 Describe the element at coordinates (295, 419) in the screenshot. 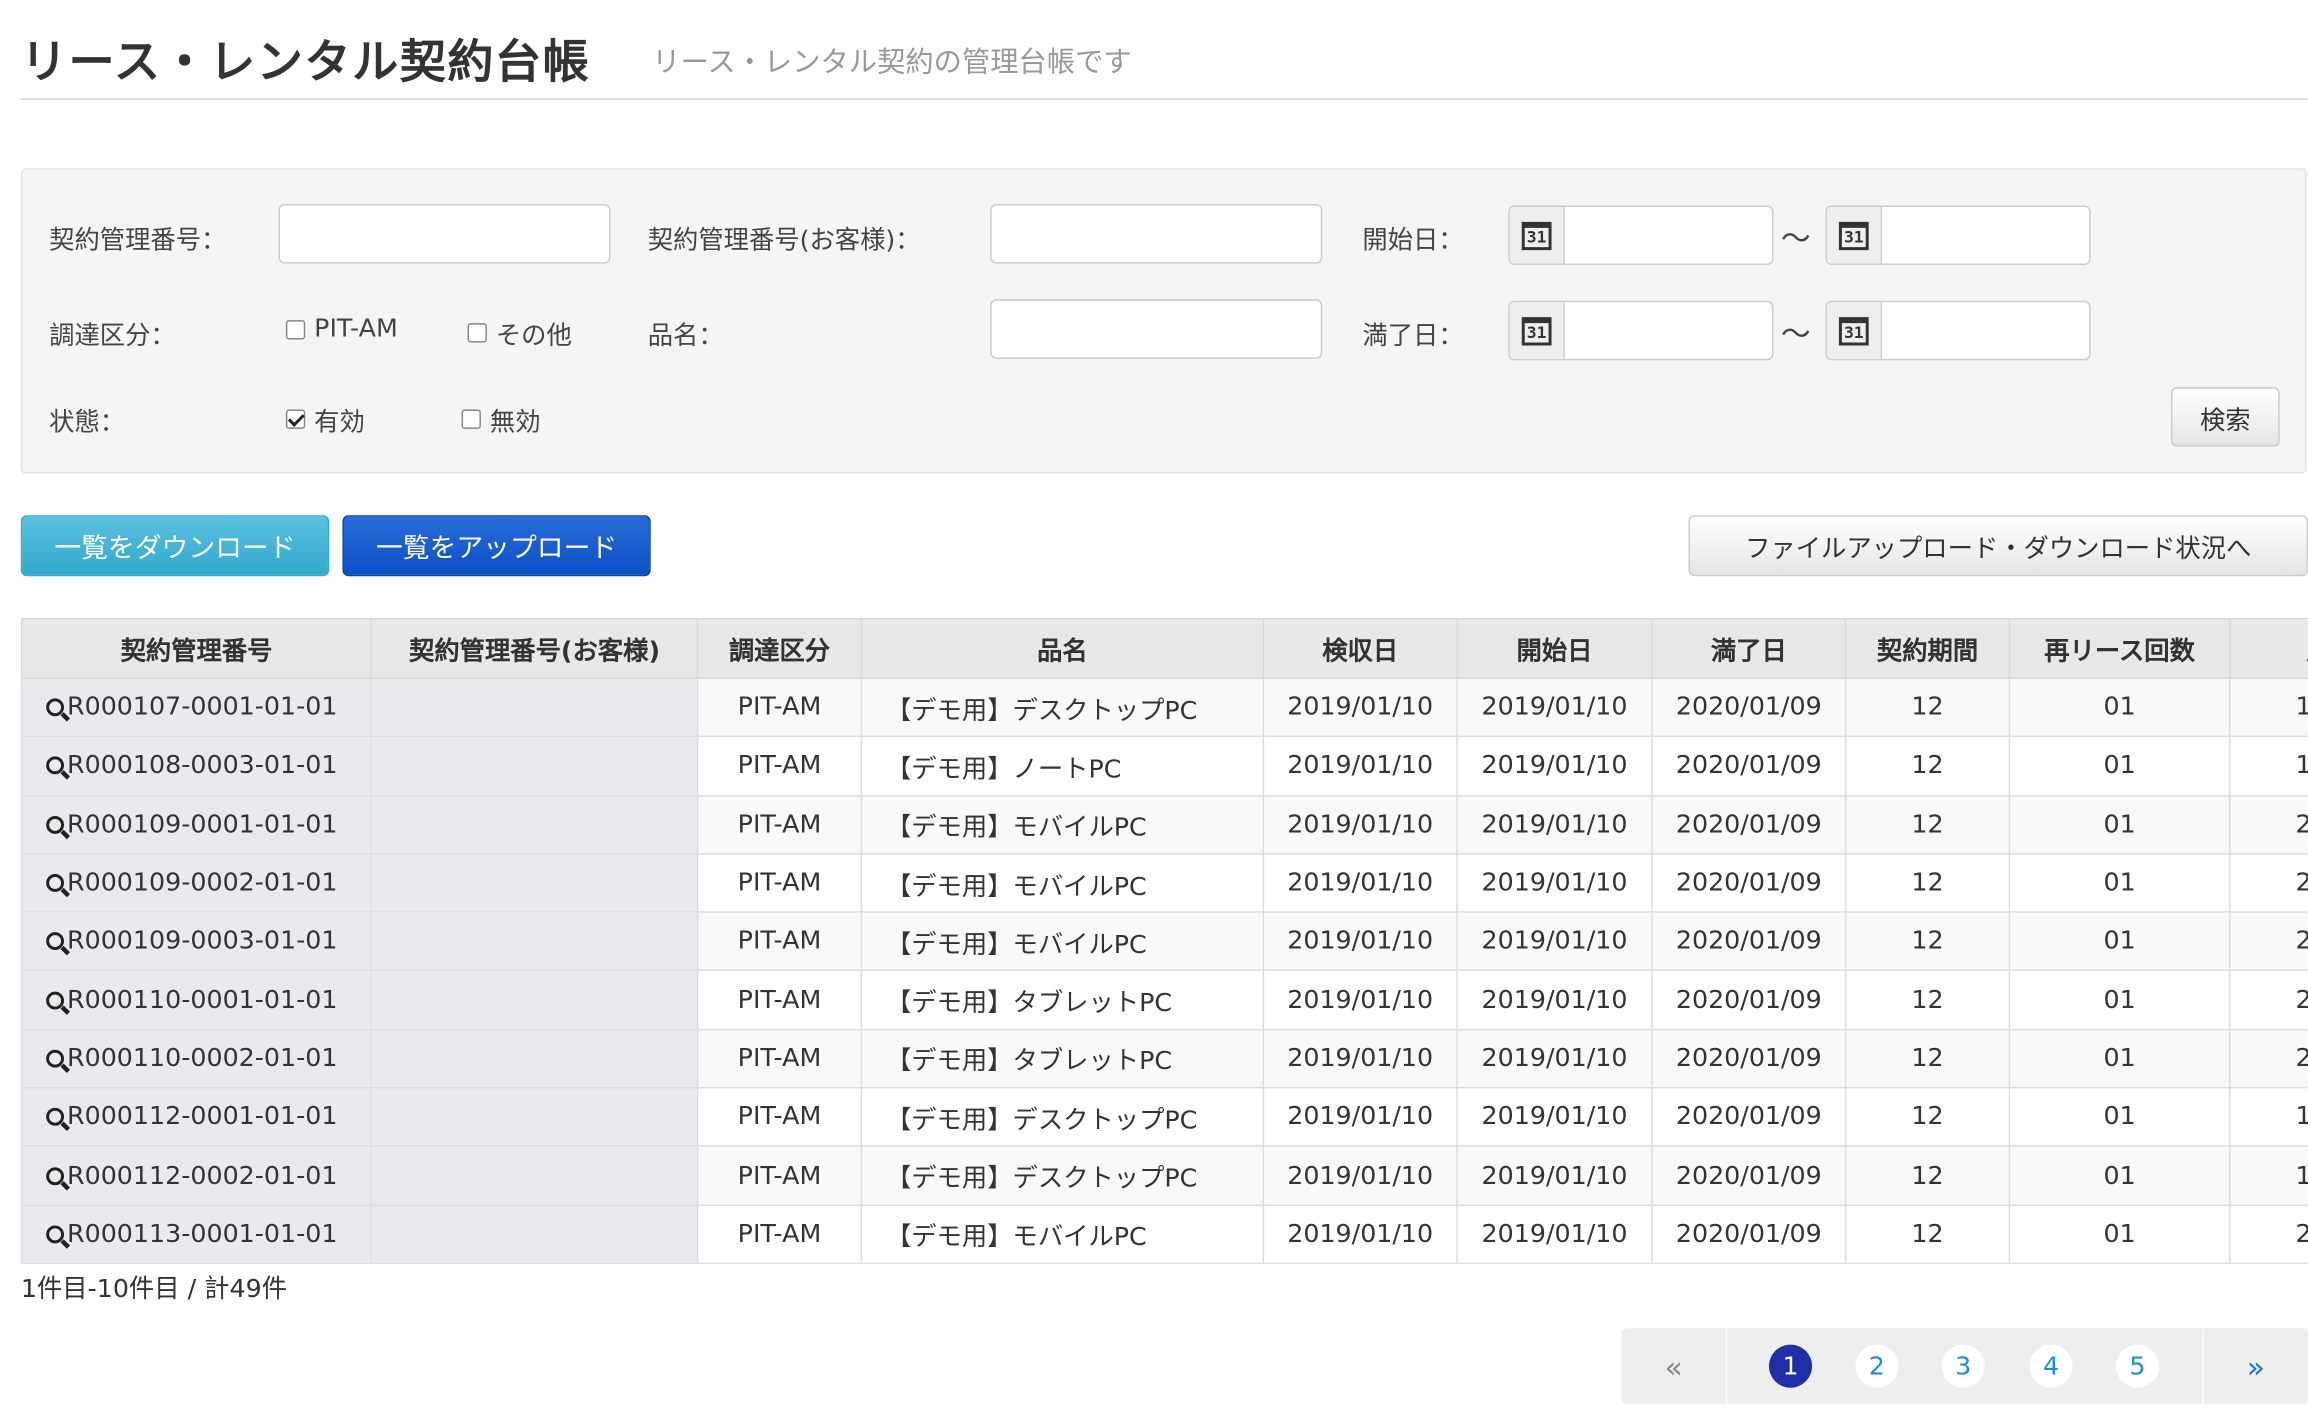

I see `checkbox-box-checked` at that location.